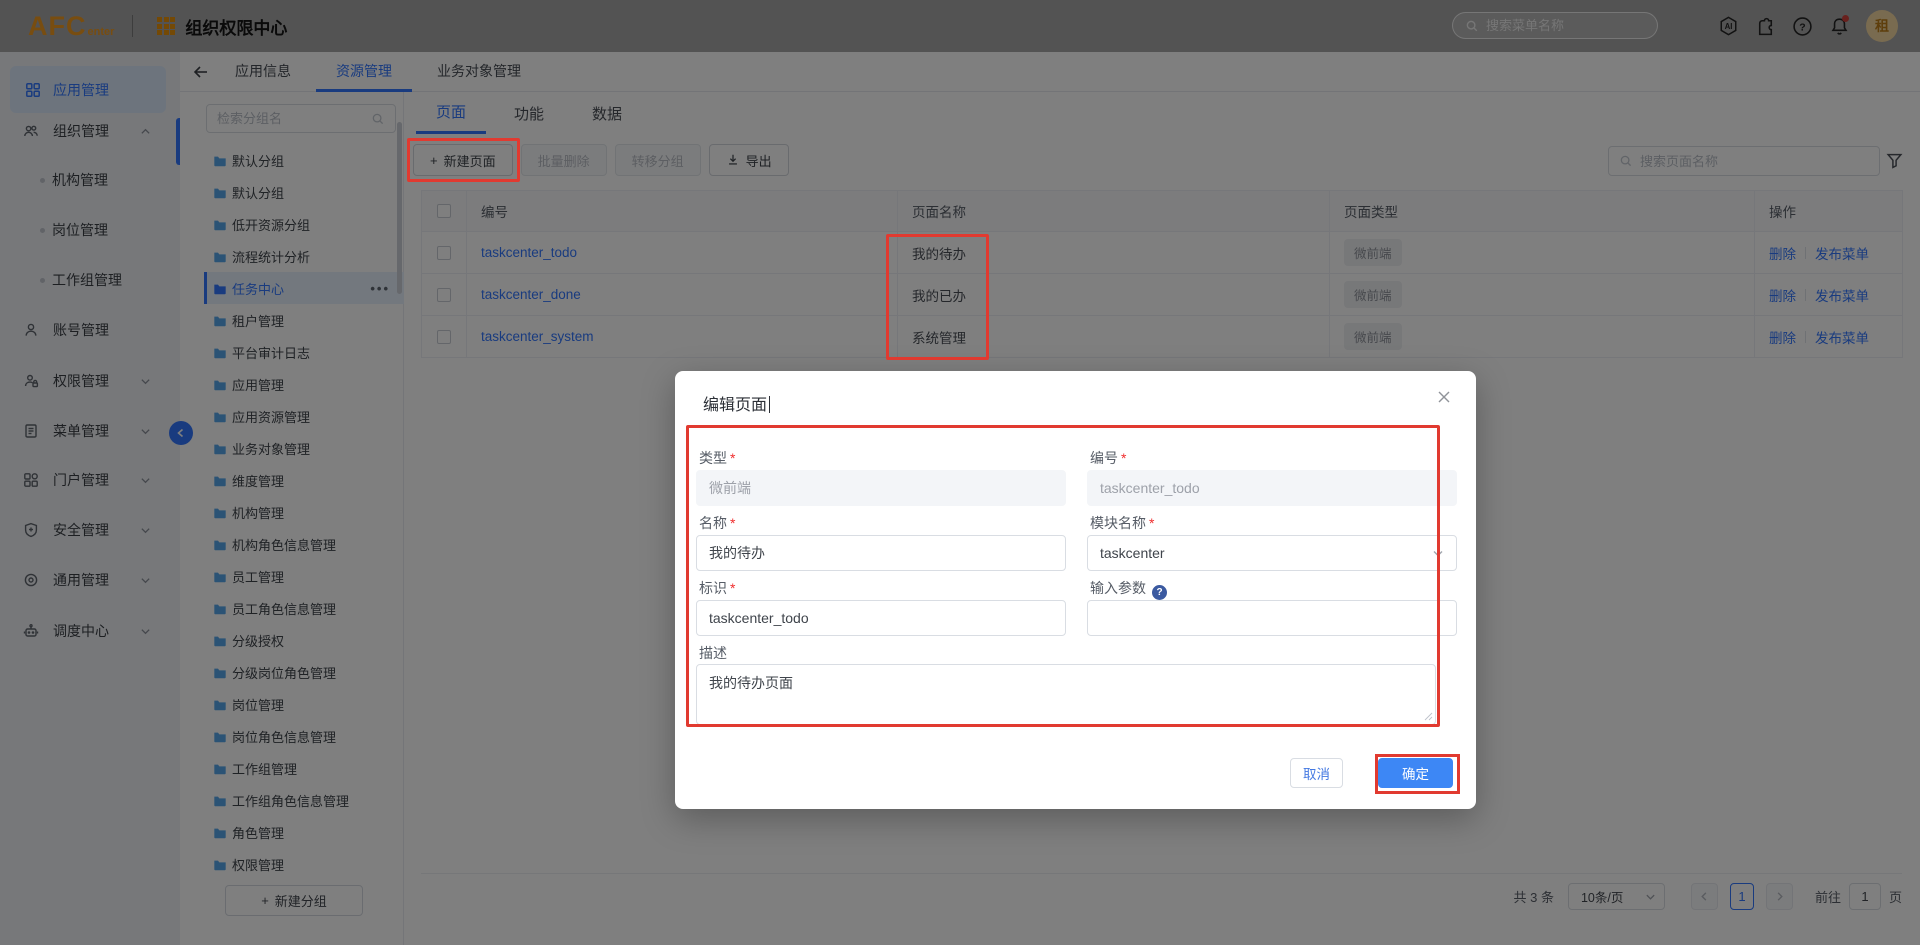 This screenshot has width=1920, height=945. I want to click on module-select: taskcenter, so click(1272, 553).